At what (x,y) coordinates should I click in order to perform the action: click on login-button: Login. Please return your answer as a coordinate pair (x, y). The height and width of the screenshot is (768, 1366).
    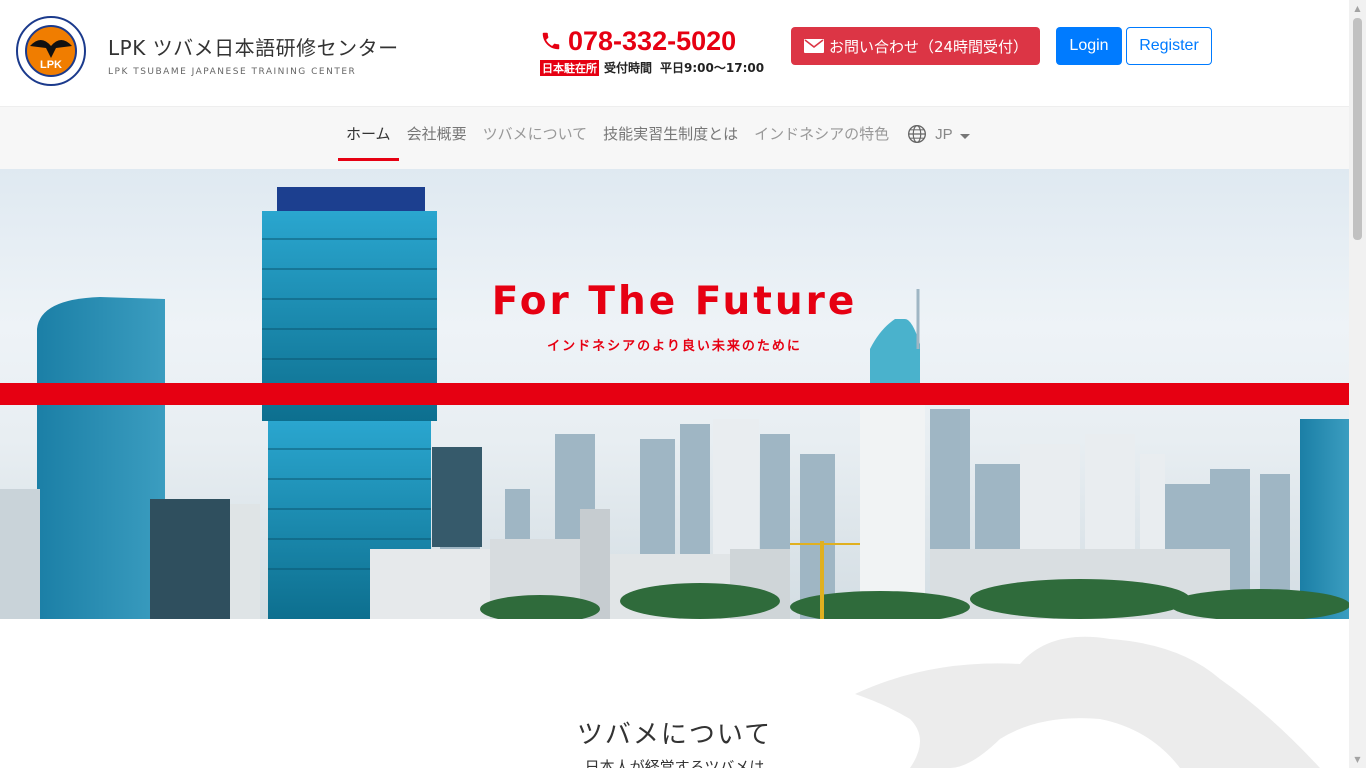
    Looking at the image, I should click on (1089, 46).